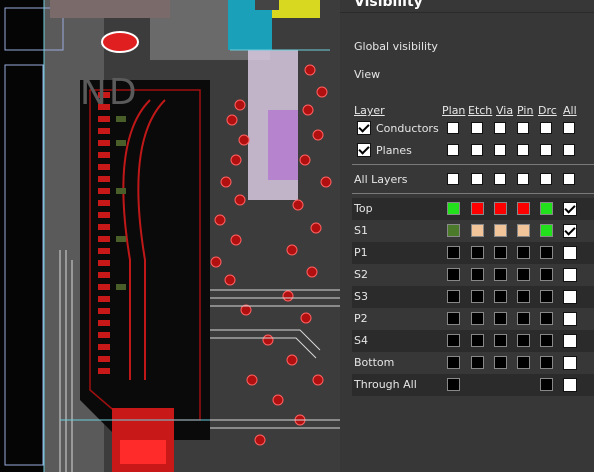  I want to click on group-row-conductors: Conductors, so click(473, 129).